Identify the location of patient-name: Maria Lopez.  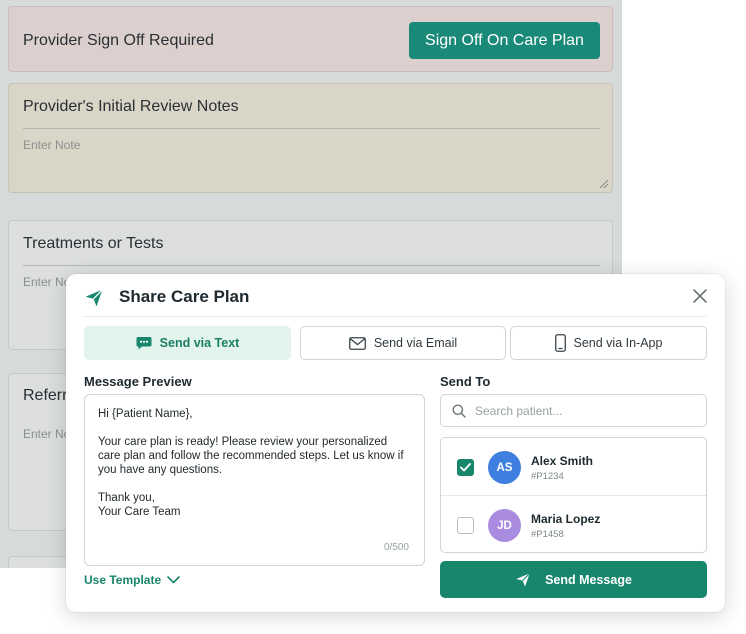
(566, 519).